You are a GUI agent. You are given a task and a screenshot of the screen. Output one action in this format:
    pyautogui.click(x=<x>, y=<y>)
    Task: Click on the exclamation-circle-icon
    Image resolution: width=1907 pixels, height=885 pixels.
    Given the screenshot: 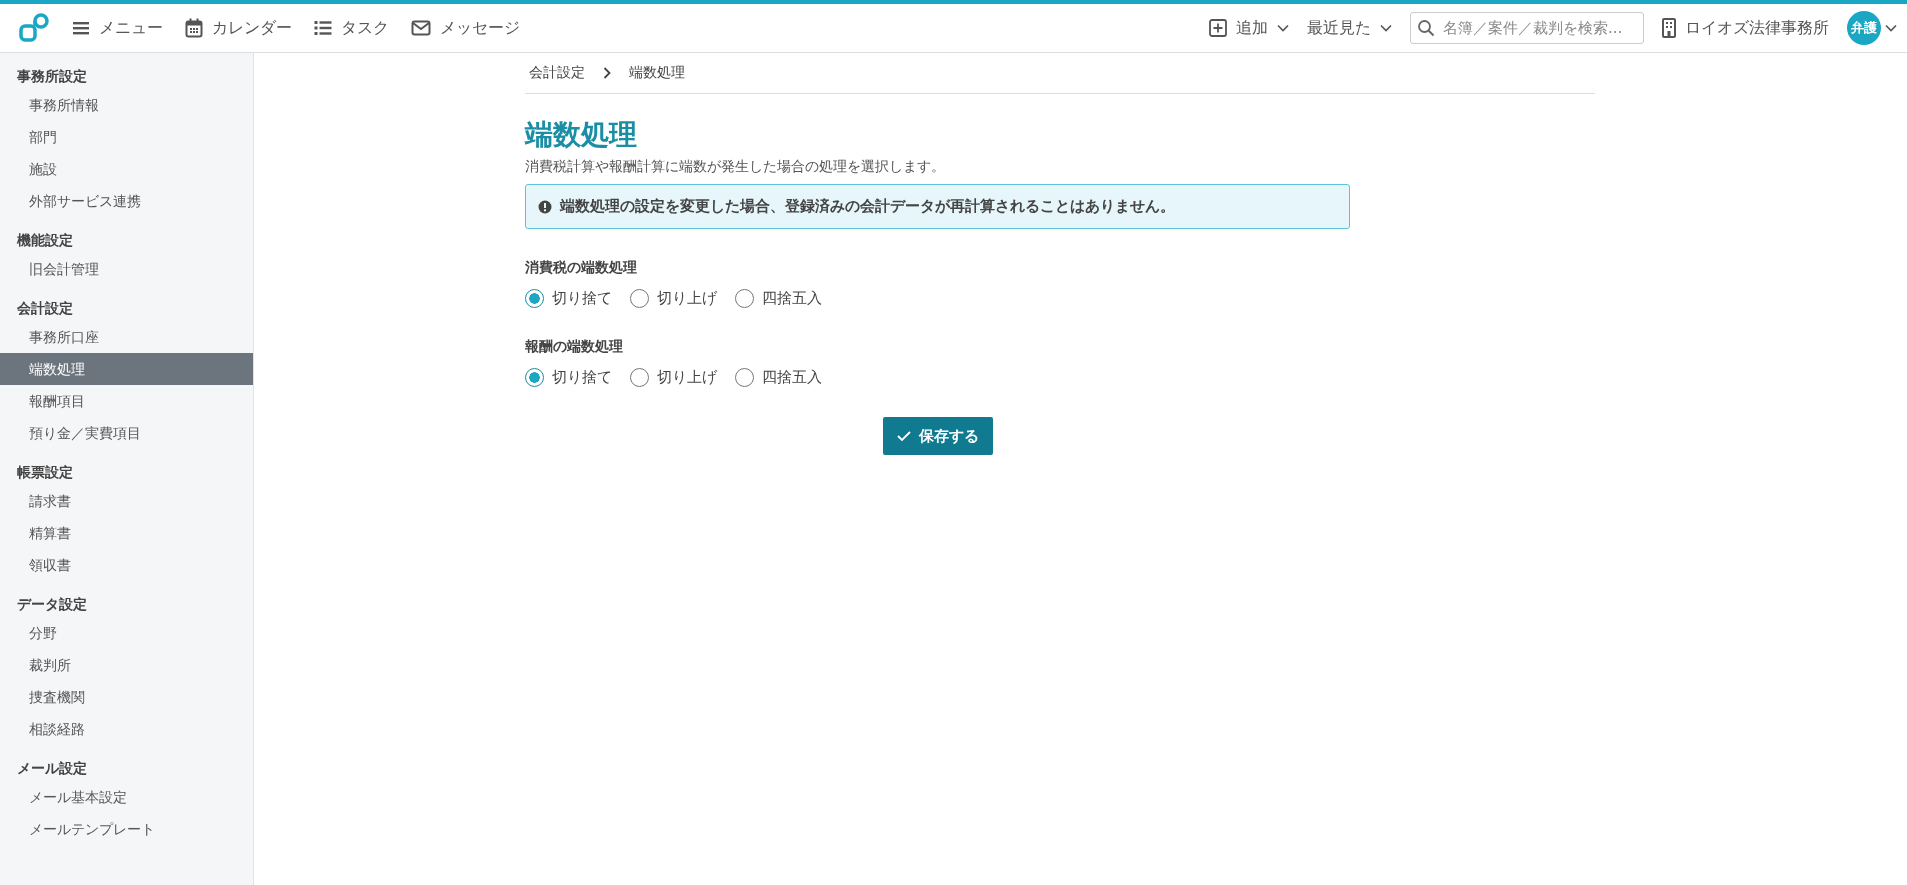 What is the action you would take?
    pyautogui.click(x=545, y=206)
    